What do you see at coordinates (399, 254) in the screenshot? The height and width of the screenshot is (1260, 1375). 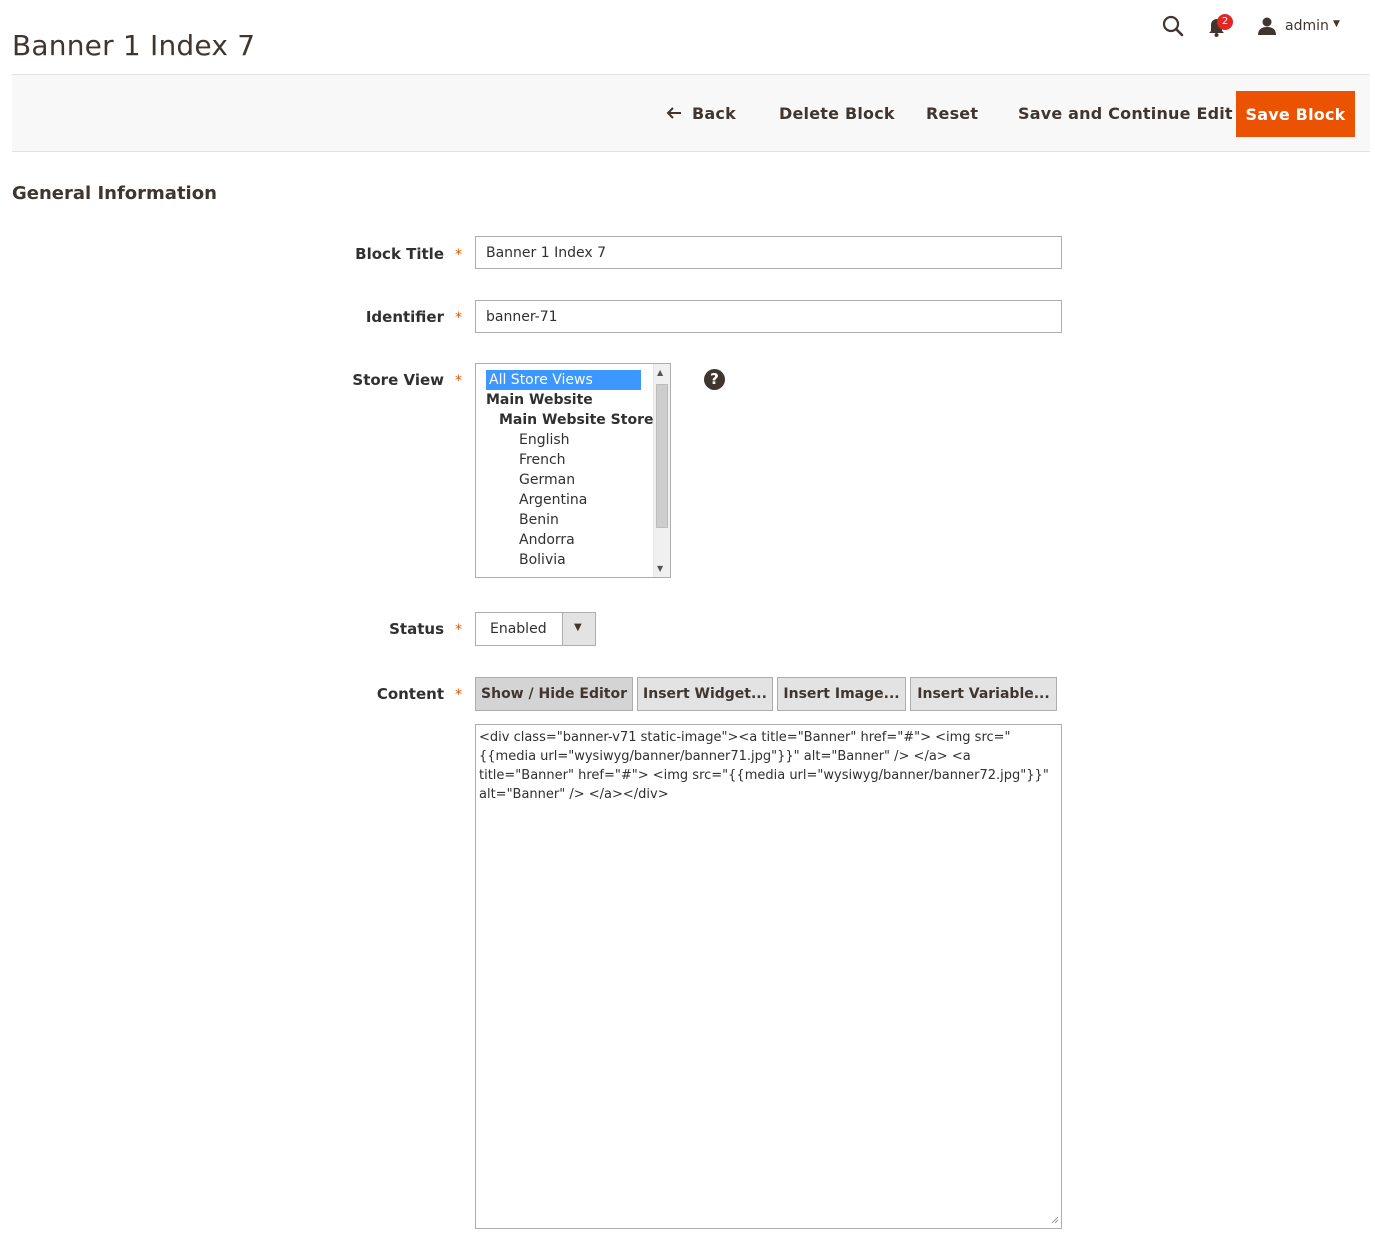 I see `block-title-label: Block Title` at bounding box center [399, 254].